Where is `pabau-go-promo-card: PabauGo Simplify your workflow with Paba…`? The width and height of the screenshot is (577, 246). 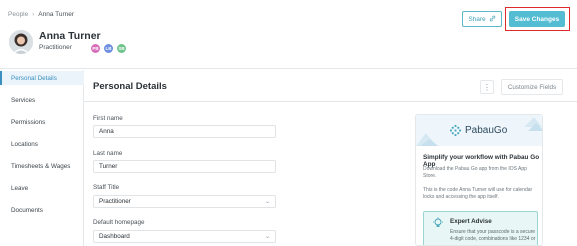
pabau-go-promo-card: PabauGo Simplify your workflow with Paba… is located at coordinates (479, 180).